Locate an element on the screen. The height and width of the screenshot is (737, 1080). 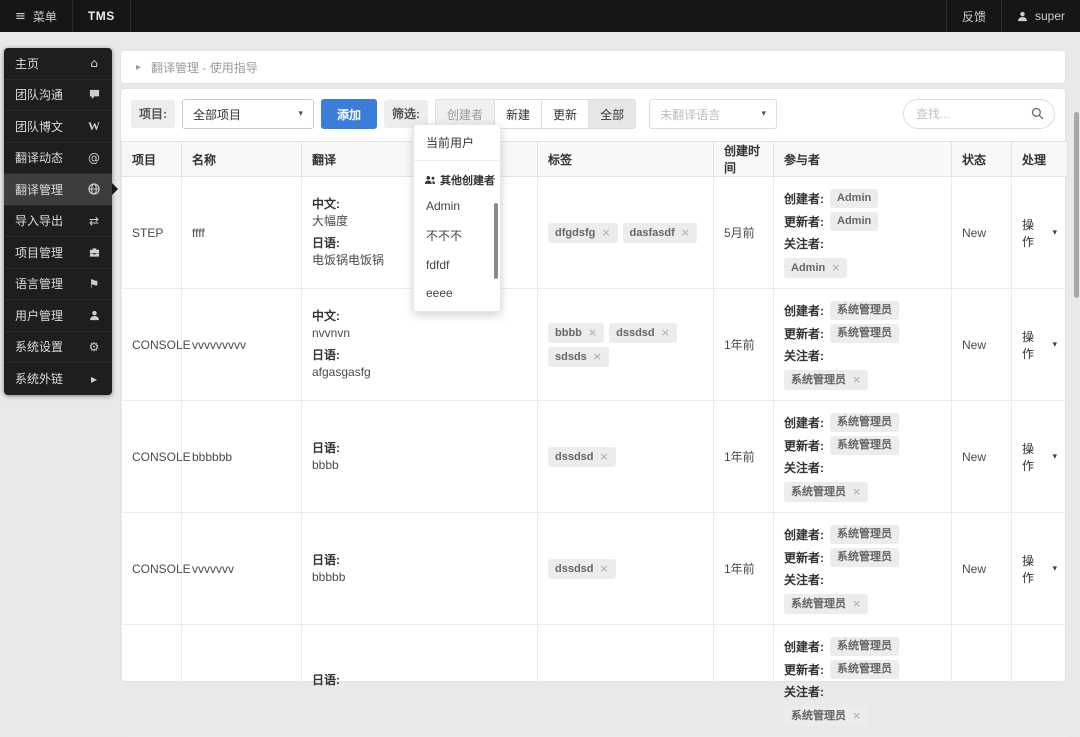
filter-button-all: 全部 is located at coordinates (612, 114).